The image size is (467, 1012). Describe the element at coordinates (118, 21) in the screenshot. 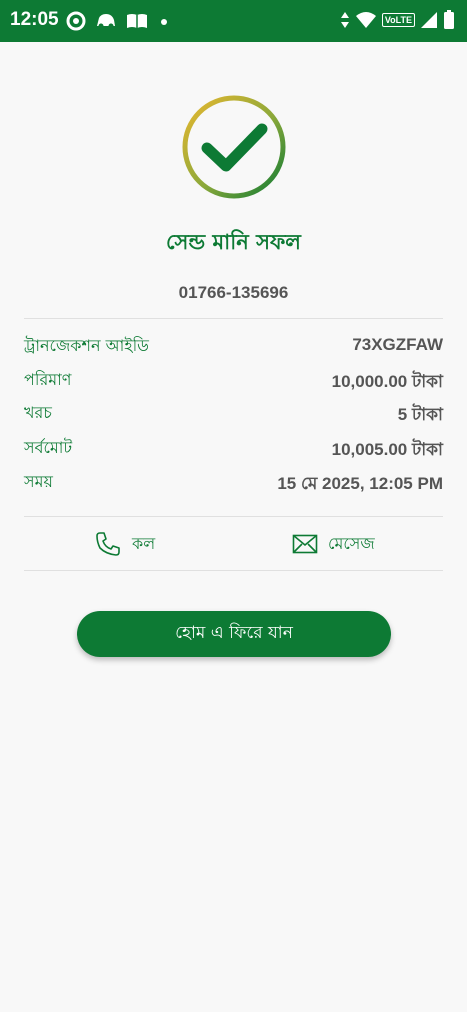

I see `notification-icons` at that location.